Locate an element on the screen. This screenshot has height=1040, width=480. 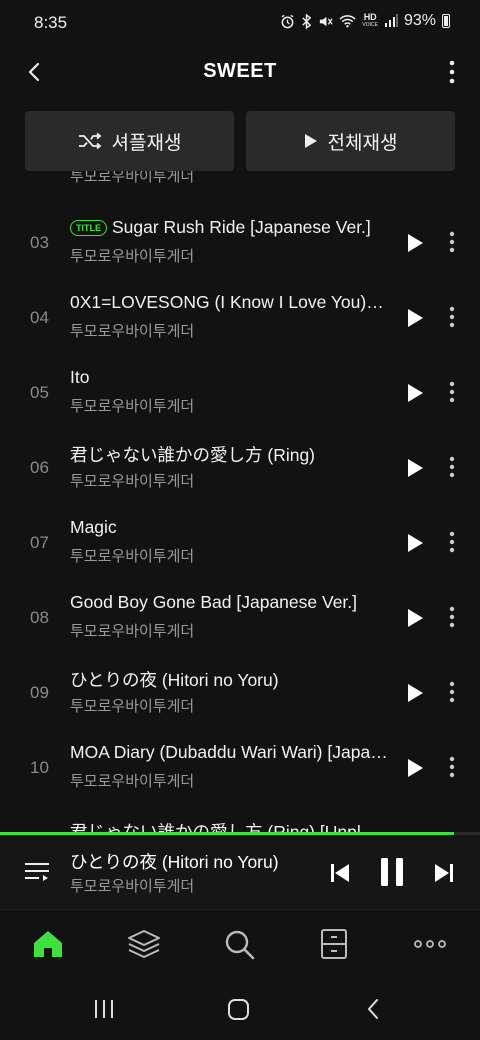
track-title: Good Boy Gone Bad [Japanese Ver.] is located at coordinates (229, 602).